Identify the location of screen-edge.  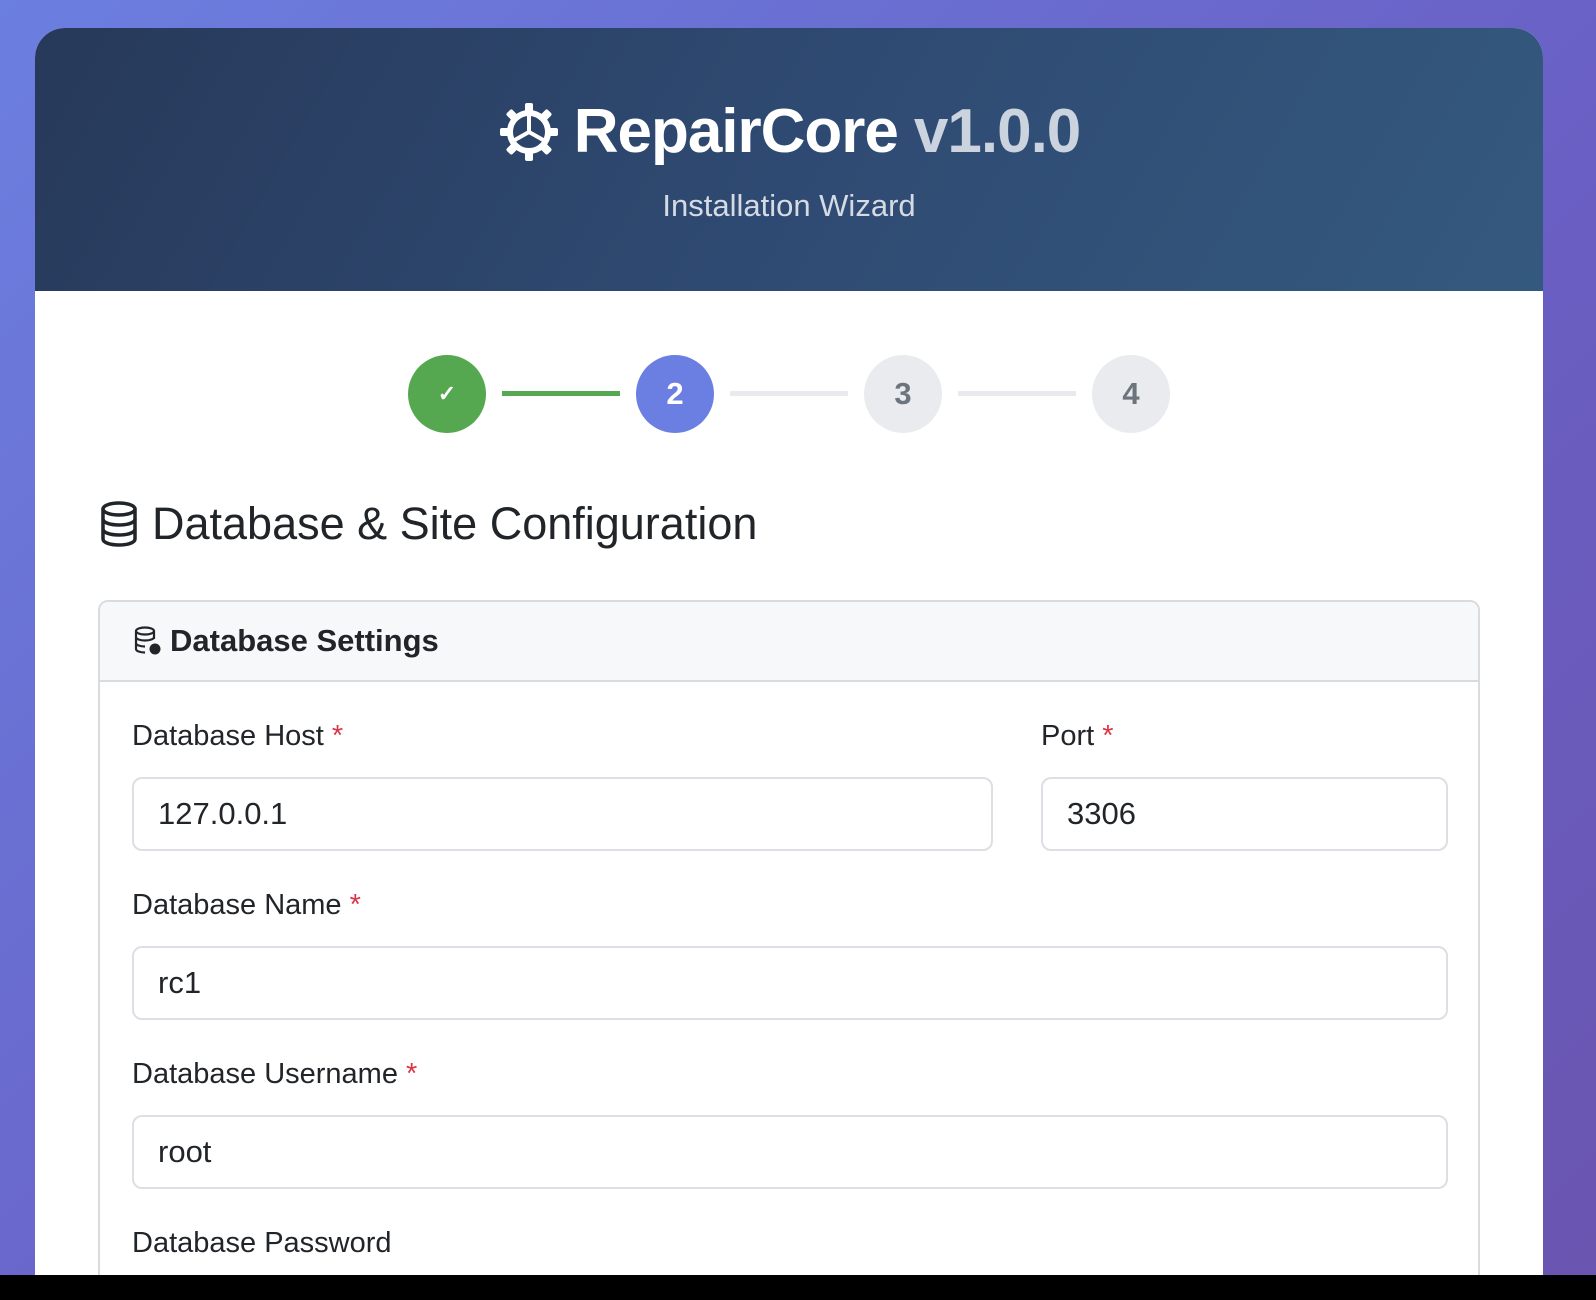
(798, 1287).